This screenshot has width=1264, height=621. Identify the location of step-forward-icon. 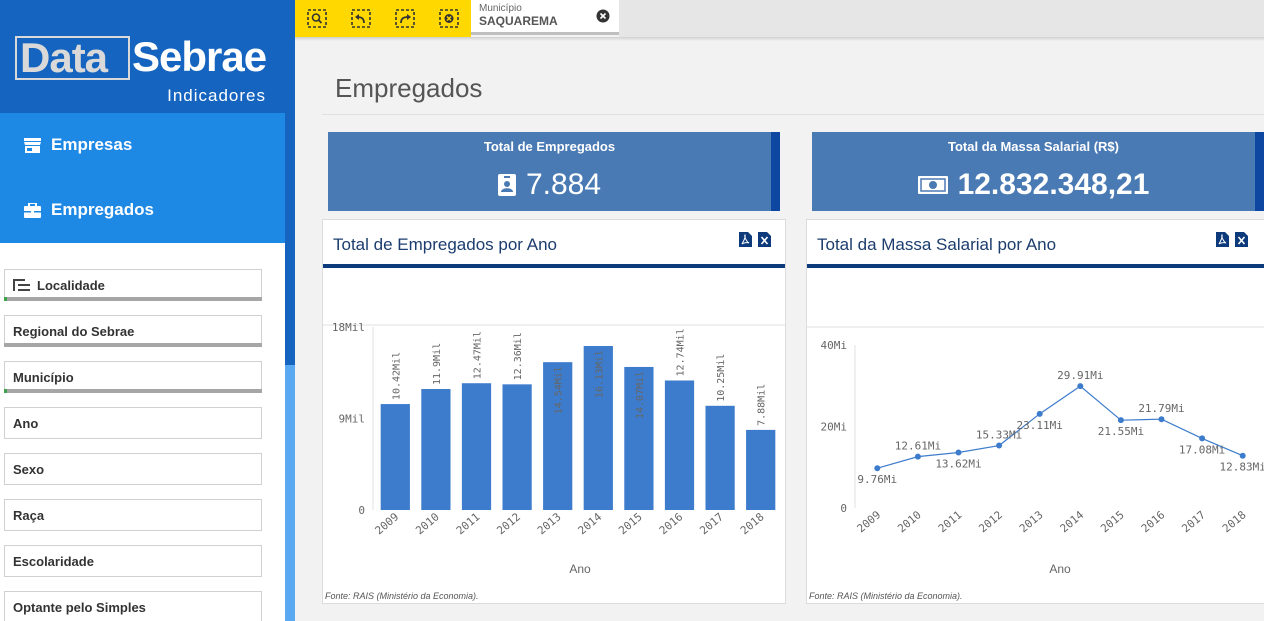
(405, 18).